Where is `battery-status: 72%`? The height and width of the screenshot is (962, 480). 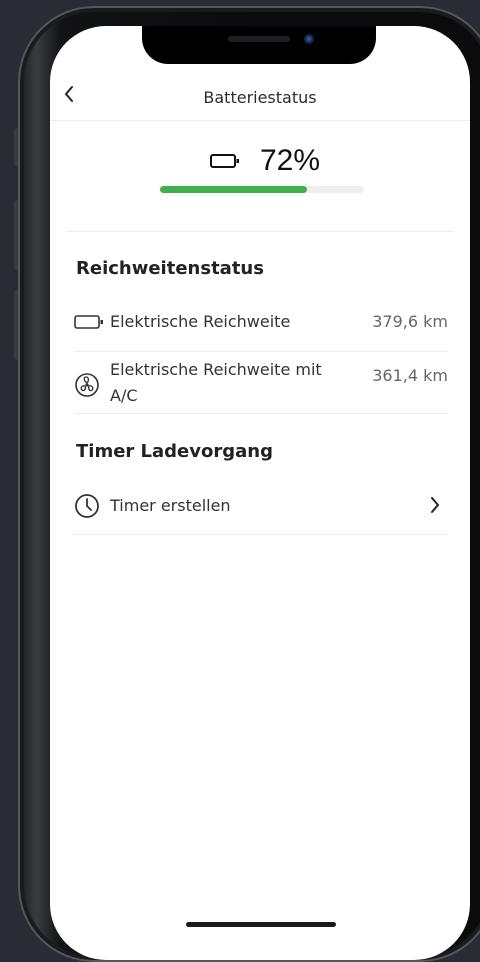 battery-status: 72% is located at coordinates (265, 161).